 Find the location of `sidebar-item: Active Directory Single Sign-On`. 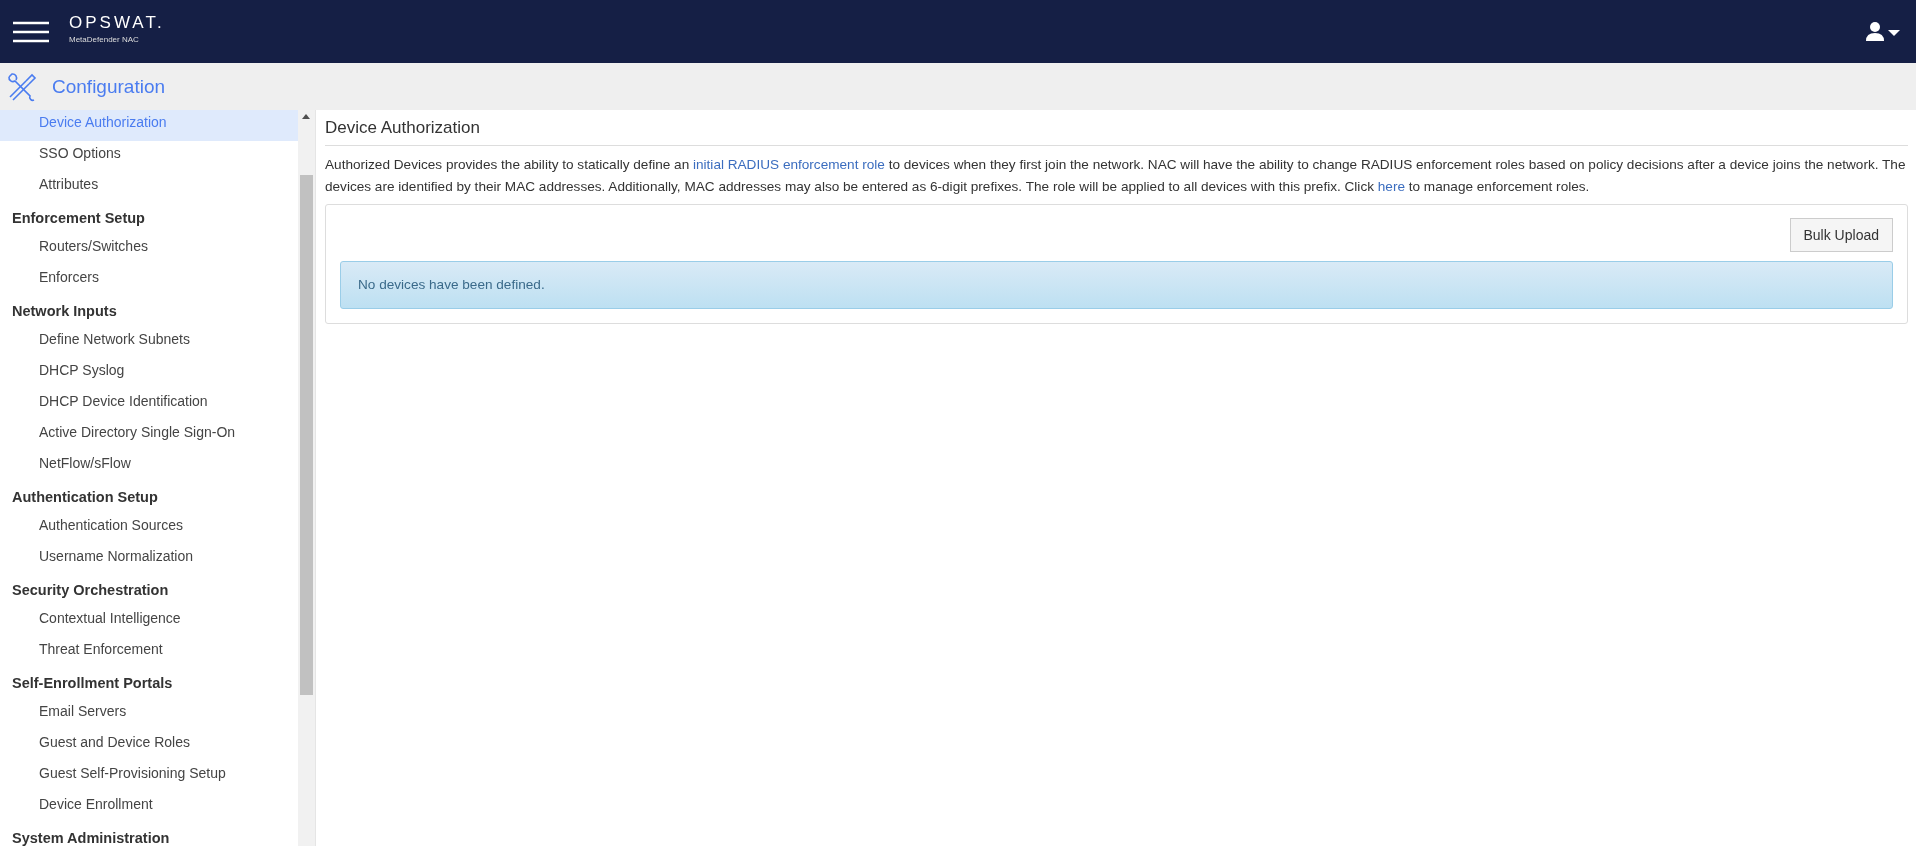

sidebar-item: Active Directory Single Sign-On is located at coordinates (149, 435).